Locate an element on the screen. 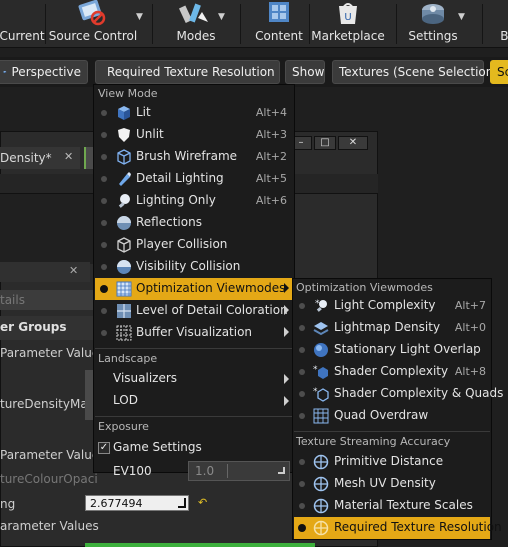 Image resolution: width=508 pixels, height=547 pixels. submenu-item-label: Shader Complexity & Quads is located at coordinates (419, 393).